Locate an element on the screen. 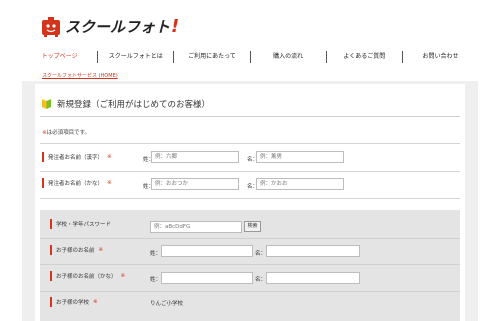 The height and width of the screenshot is (321, 500). orderer-name-kanji-label: 発注者お名前（漢字） ※ is located at coordinates (77, 157).